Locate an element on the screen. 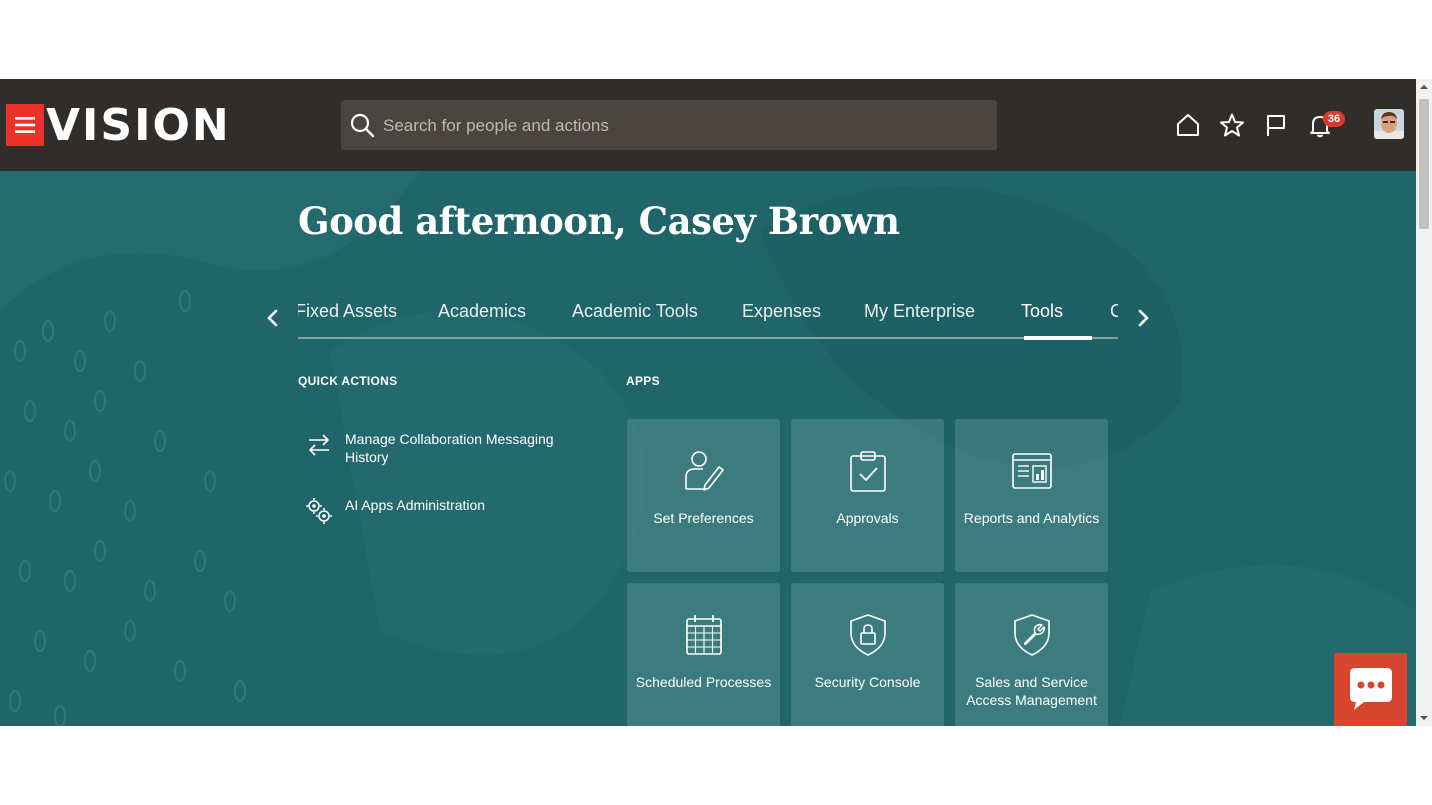 This screenshot has width=1432, height=805. app-tile-security-console: Security Console is located at coordinates (867, 654).